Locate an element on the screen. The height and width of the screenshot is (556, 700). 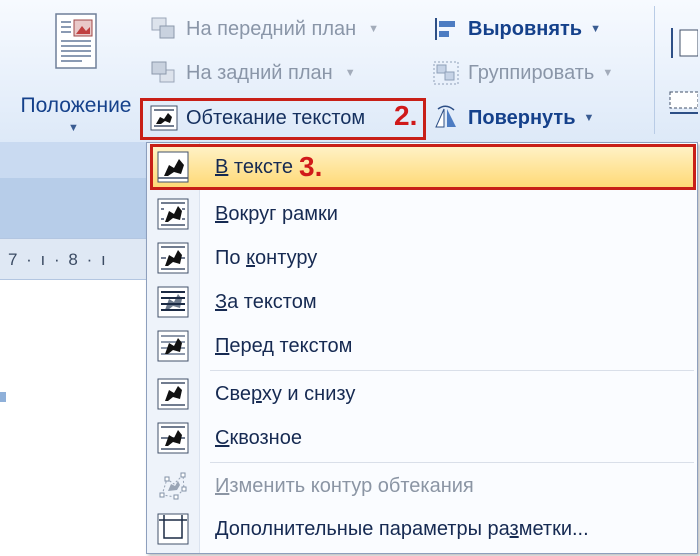
menu-item-label-rest: ху и снизу is located at coordinates (308, 393).